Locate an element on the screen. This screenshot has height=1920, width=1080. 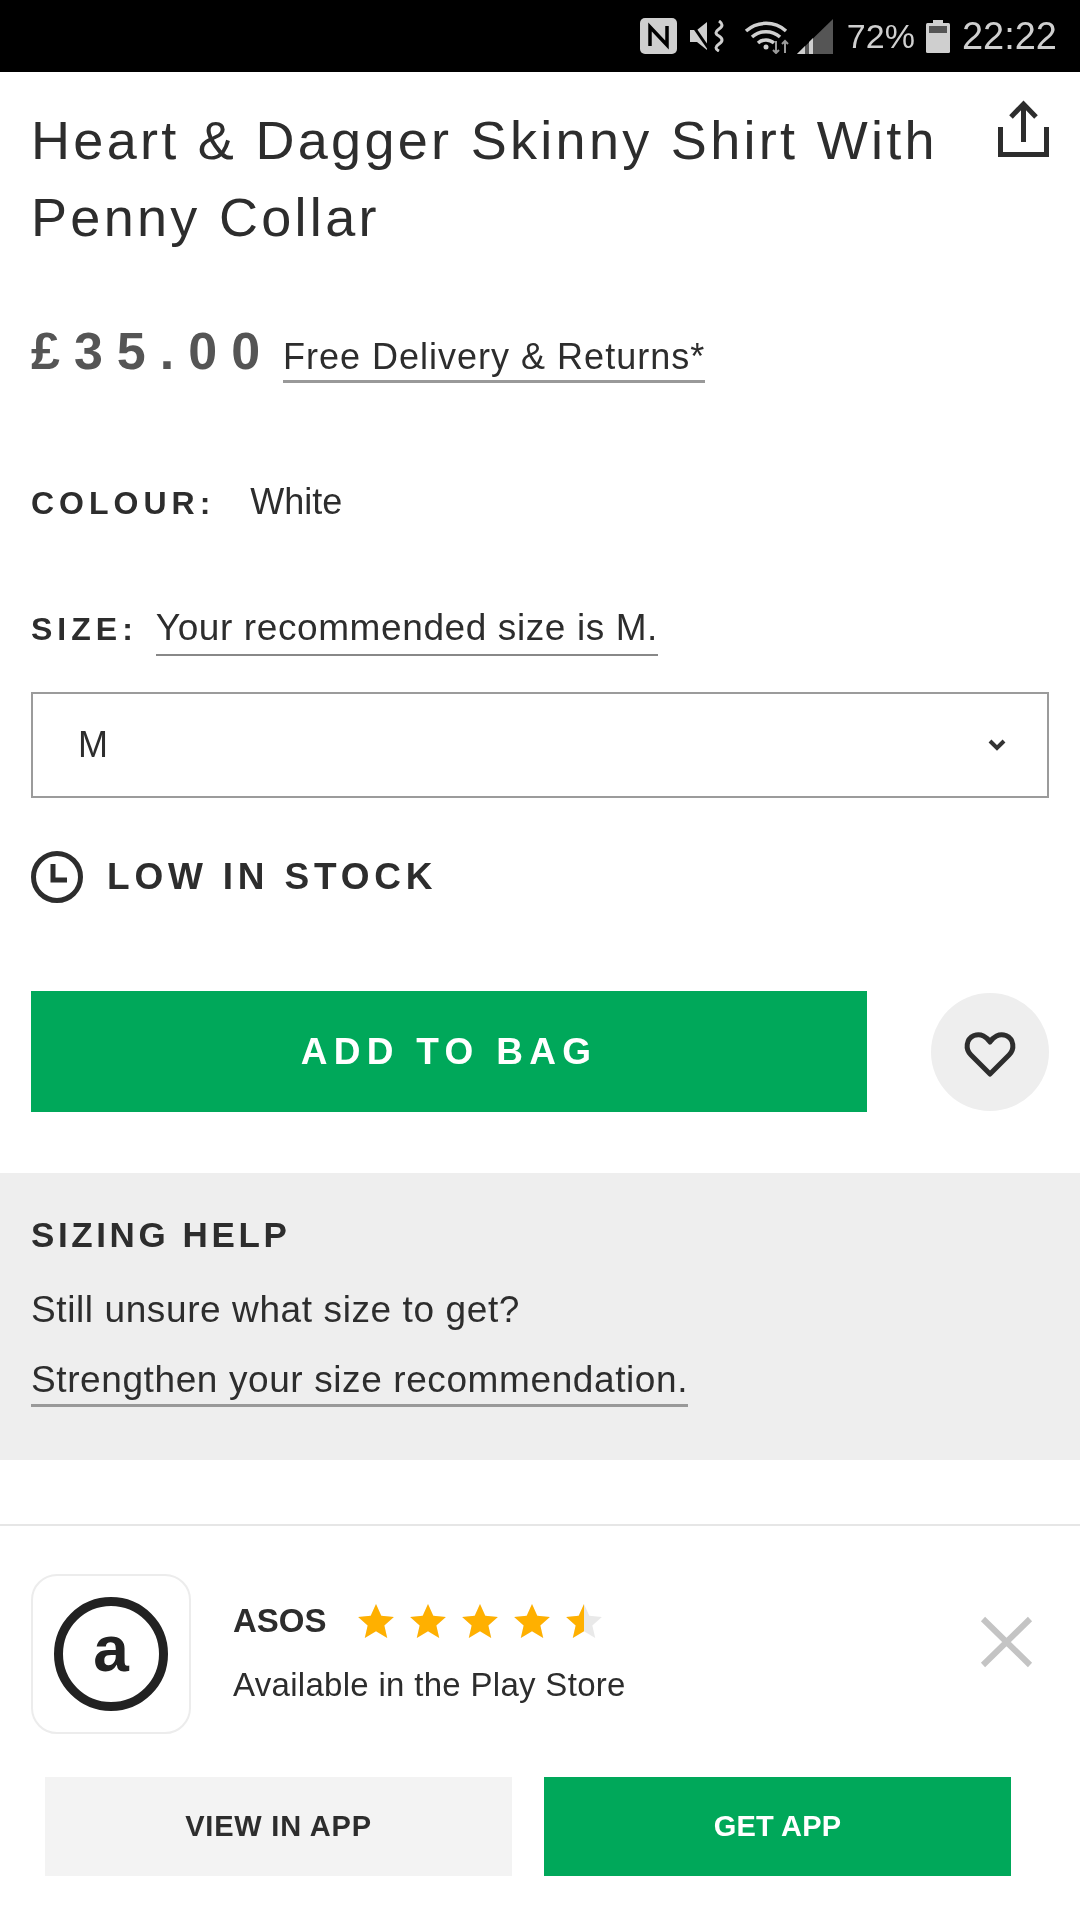
battery-icon is located at coordinates (937, 36).